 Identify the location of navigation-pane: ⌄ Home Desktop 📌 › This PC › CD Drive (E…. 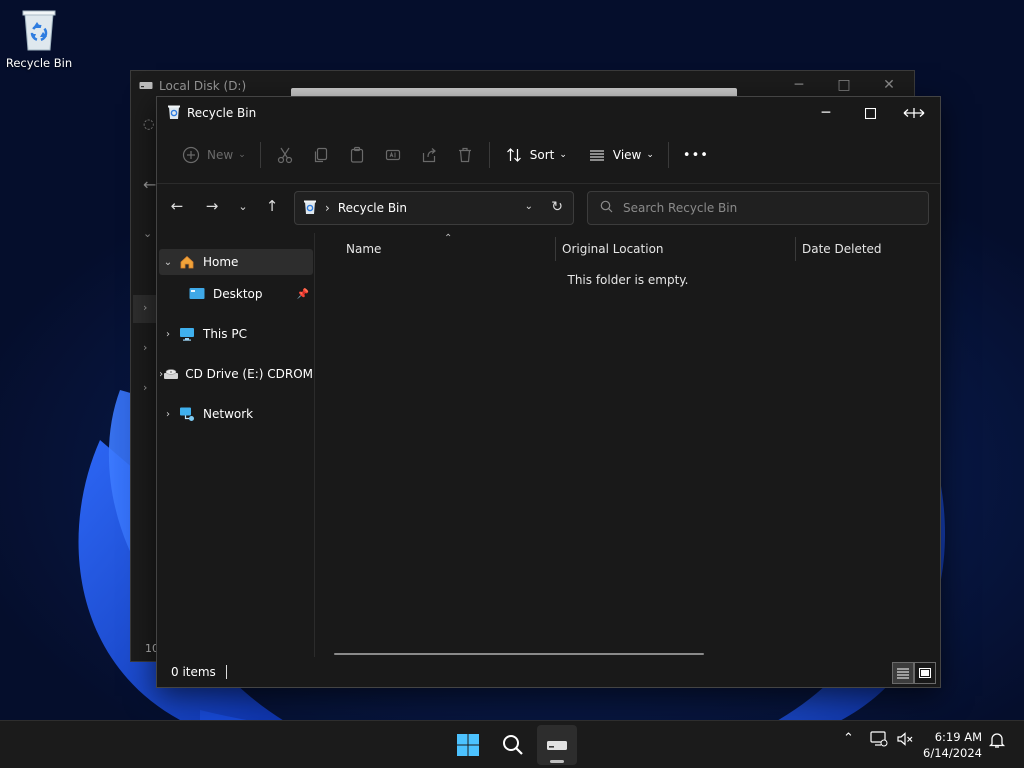
(236, 445).